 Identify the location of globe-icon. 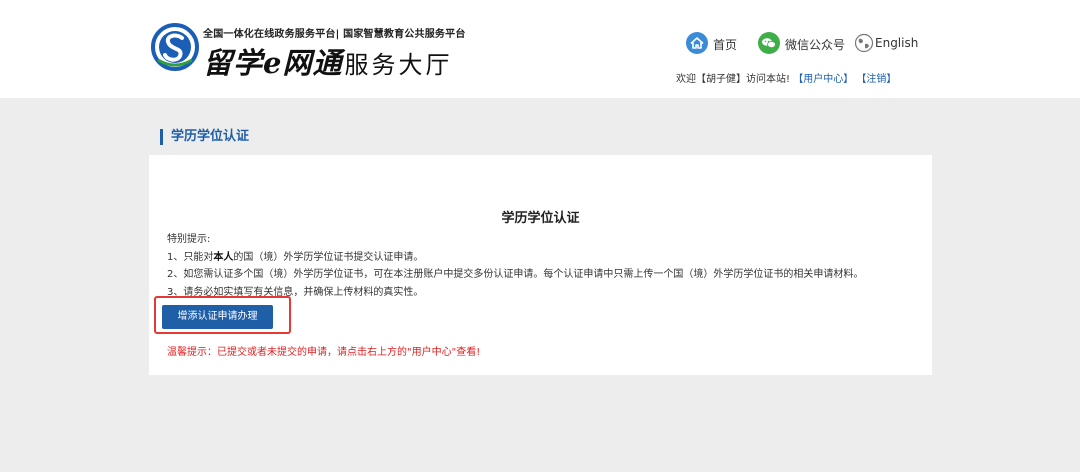
(864, 44).